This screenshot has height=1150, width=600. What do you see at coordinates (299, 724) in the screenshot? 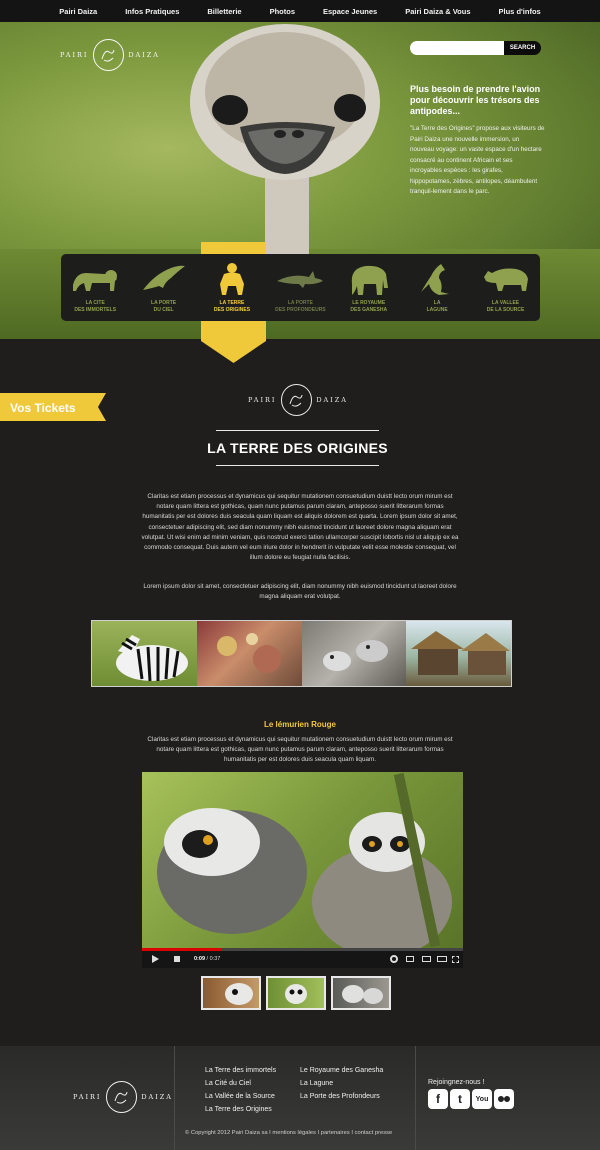
I see `section-subtitle: Le lémurien Rouge` at bounding box center [299, 724].